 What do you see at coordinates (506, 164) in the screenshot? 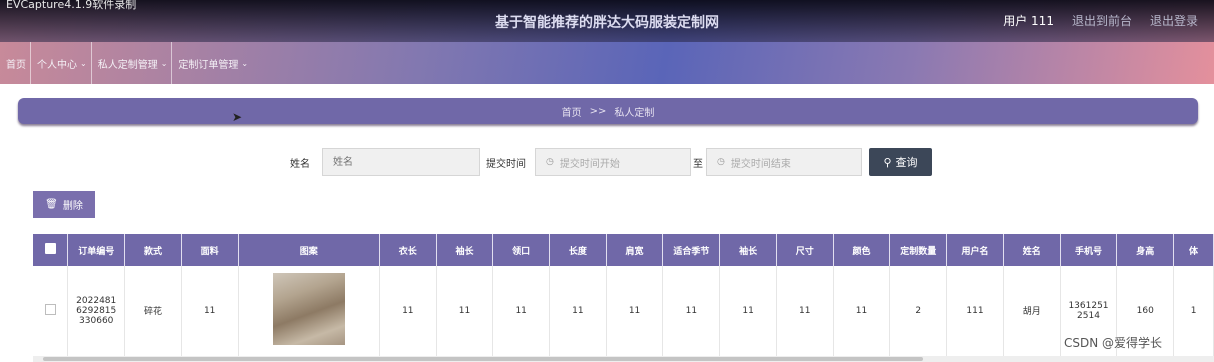
I see `time-label: 提交时间` at bounding box center [506, 164].